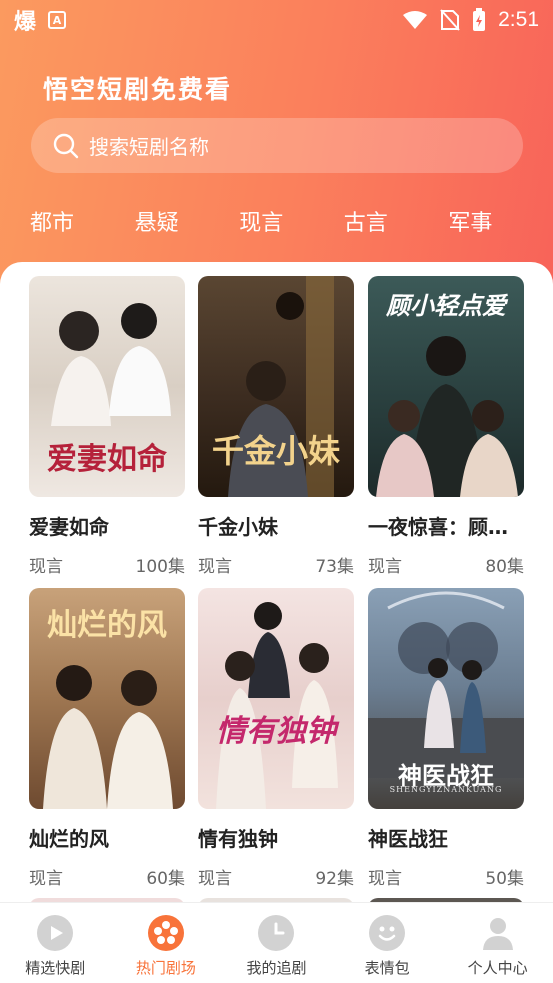  What do you see at coordinates (107, 625) in the screenshot?
I see `poster-title: 灿烂的风` at bounding box center [107, 625].